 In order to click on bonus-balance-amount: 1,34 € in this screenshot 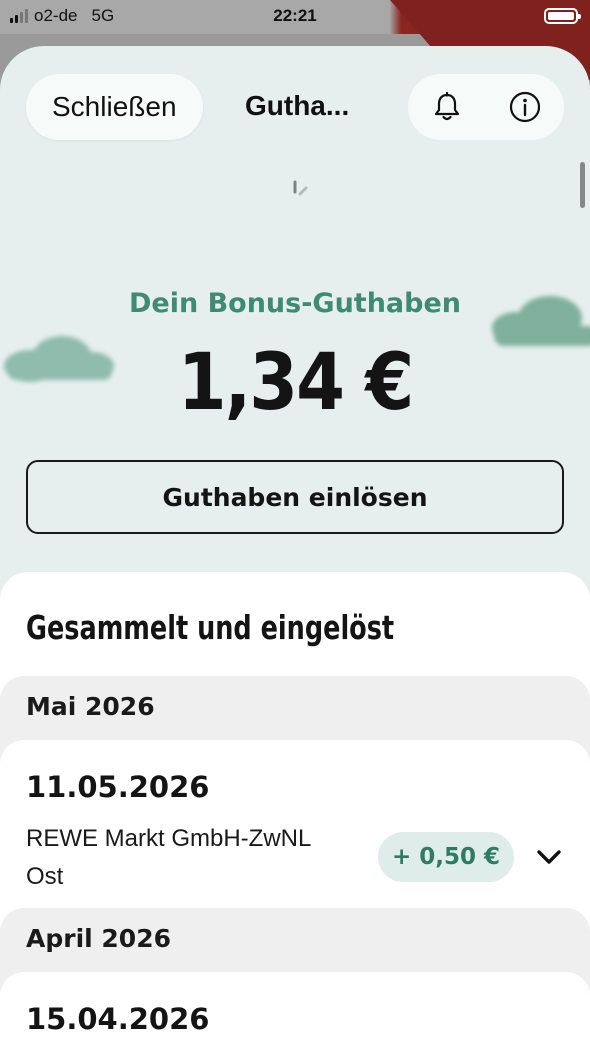, I will do `click(295, 383)`.